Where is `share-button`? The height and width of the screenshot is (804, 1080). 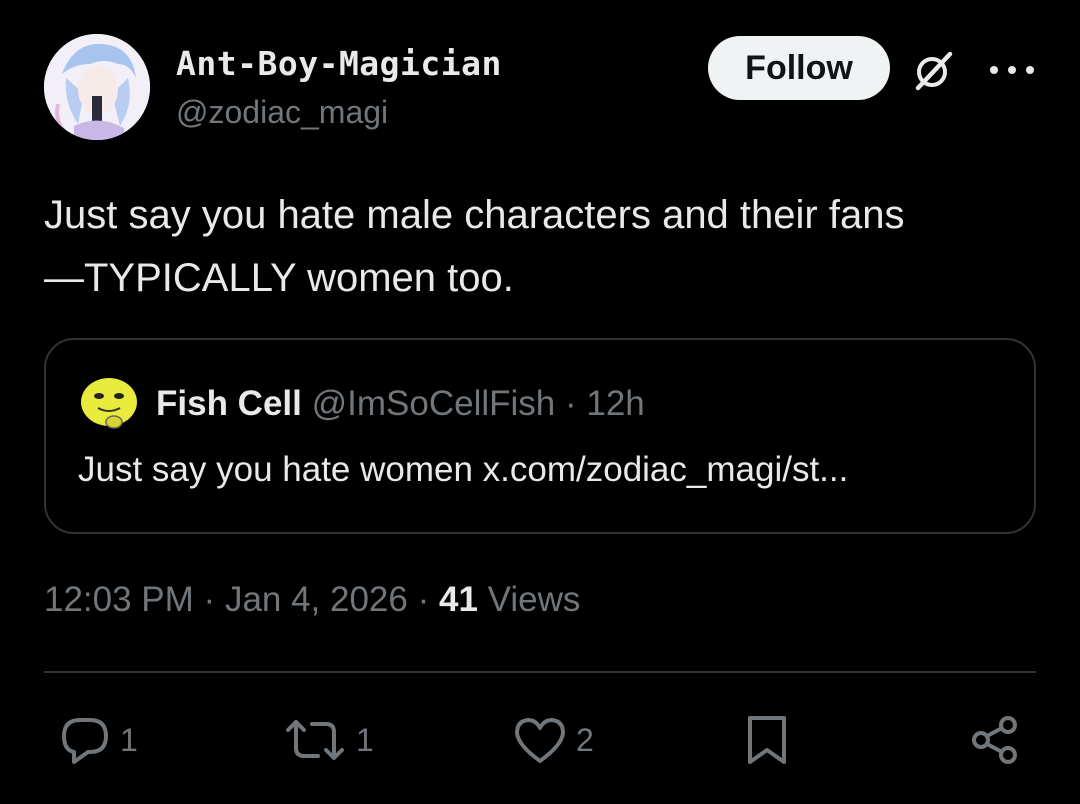
share-button is located at coordinates (995, 740).